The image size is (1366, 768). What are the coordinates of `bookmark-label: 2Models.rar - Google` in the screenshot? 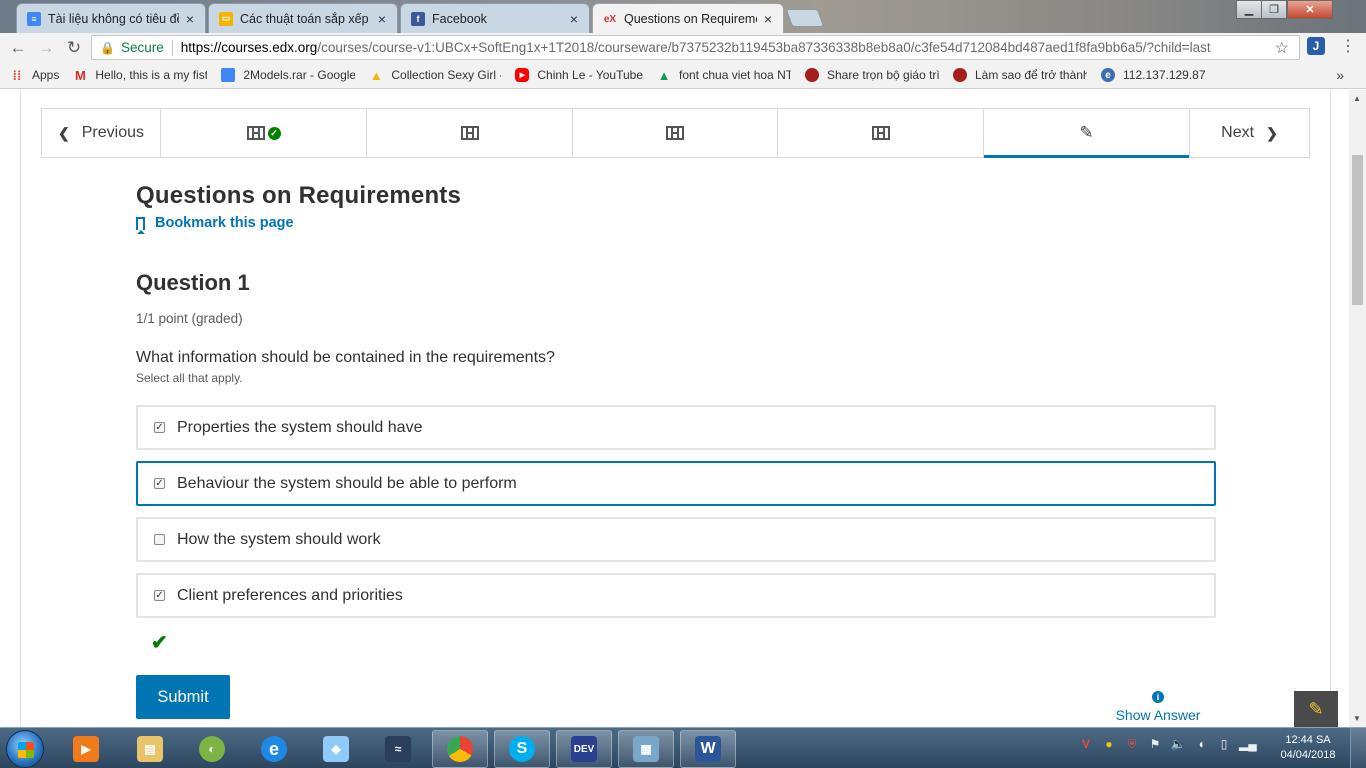 It's located at (299, 75).